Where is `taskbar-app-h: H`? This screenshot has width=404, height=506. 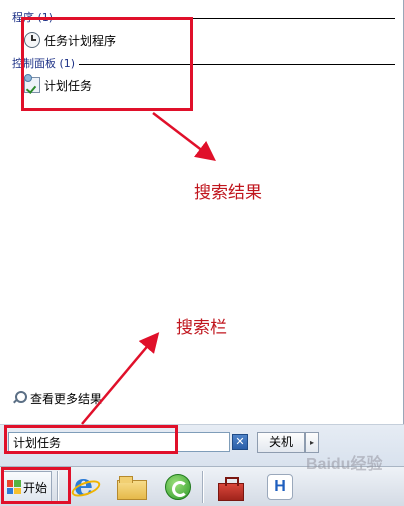 taskbar-app-h: H is located at coordinates (280, 487).